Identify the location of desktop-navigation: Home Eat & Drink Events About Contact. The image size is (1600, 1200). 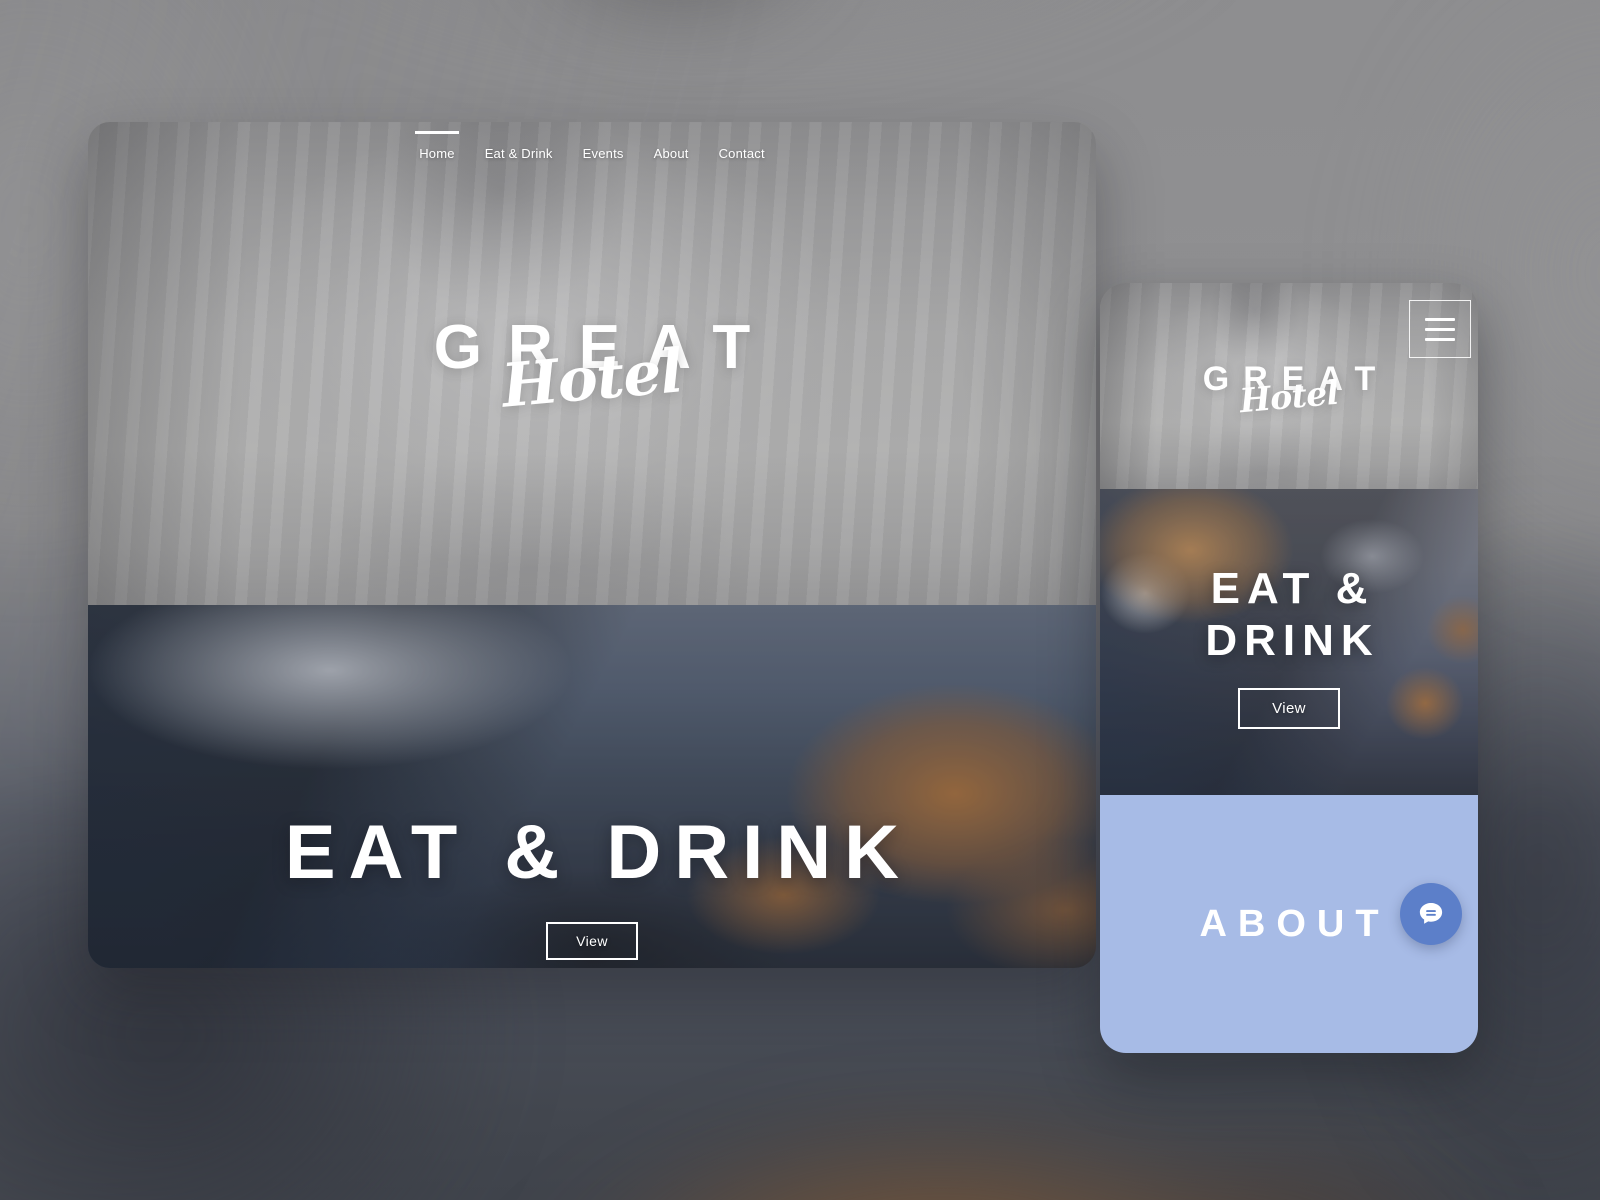
(592, 153).